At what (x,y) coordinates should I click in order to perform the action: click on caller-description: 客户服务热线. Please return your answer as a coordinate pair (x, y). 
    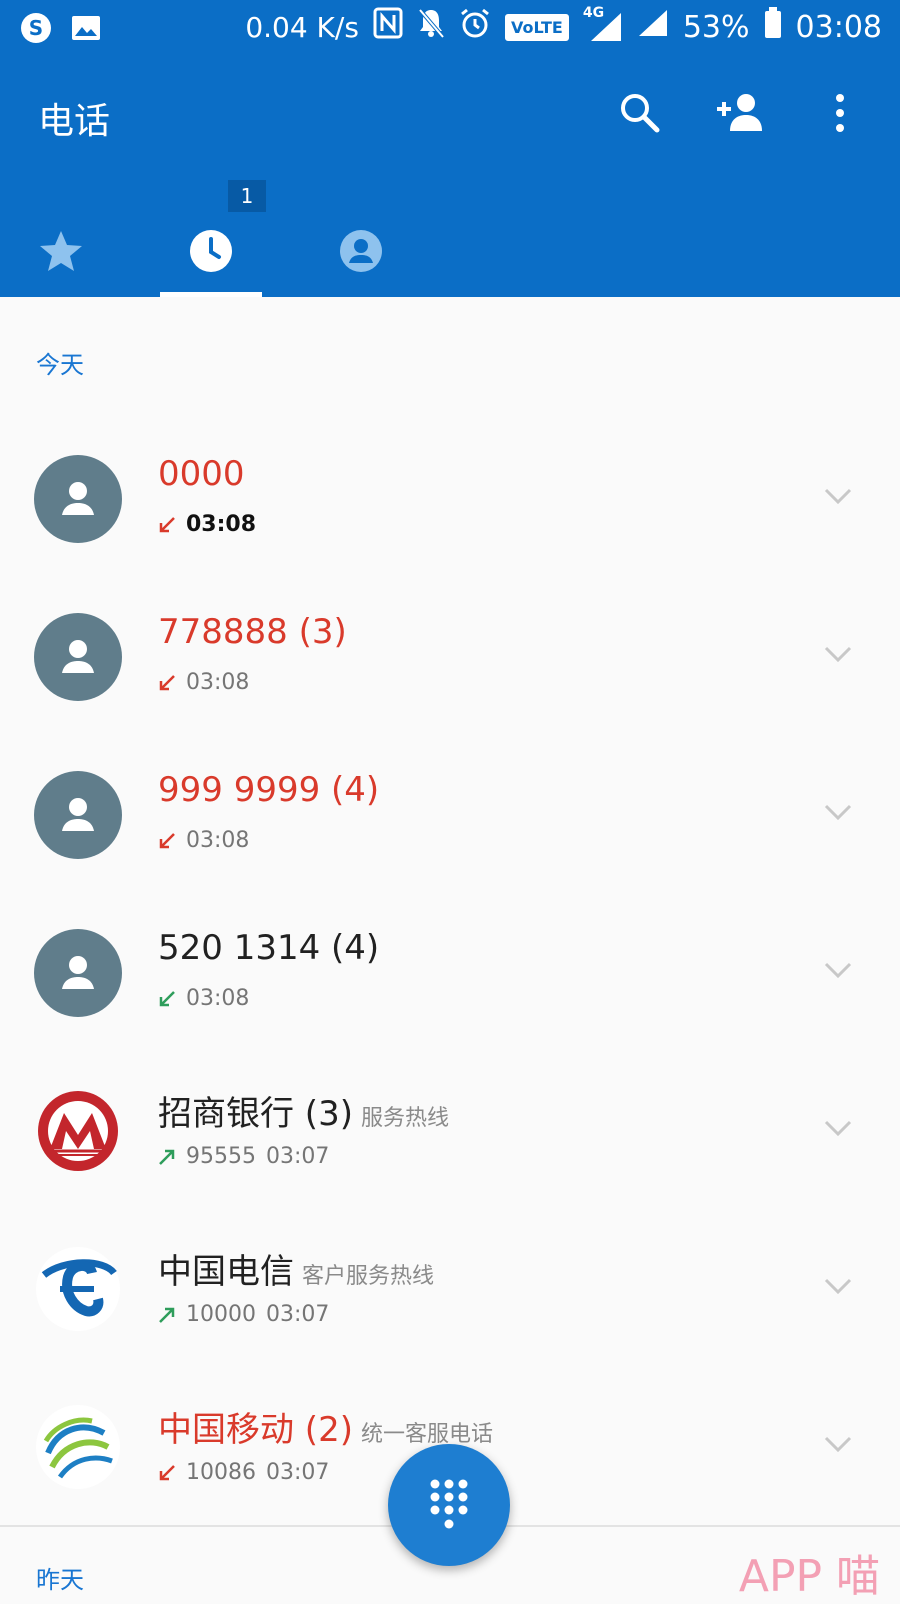
    Looking at the image, I should click on (368, 1276).